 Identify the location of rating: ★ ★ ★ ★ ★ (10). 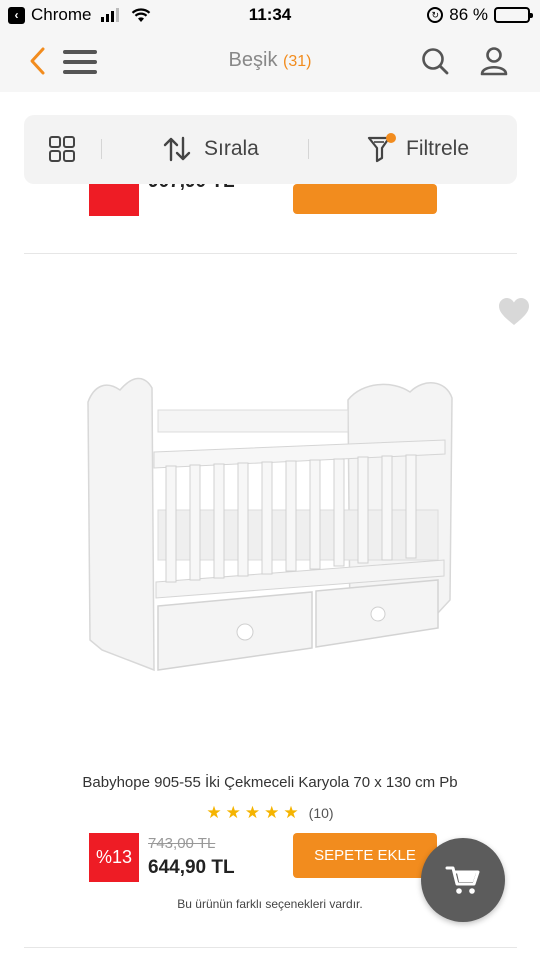
(270, 812).